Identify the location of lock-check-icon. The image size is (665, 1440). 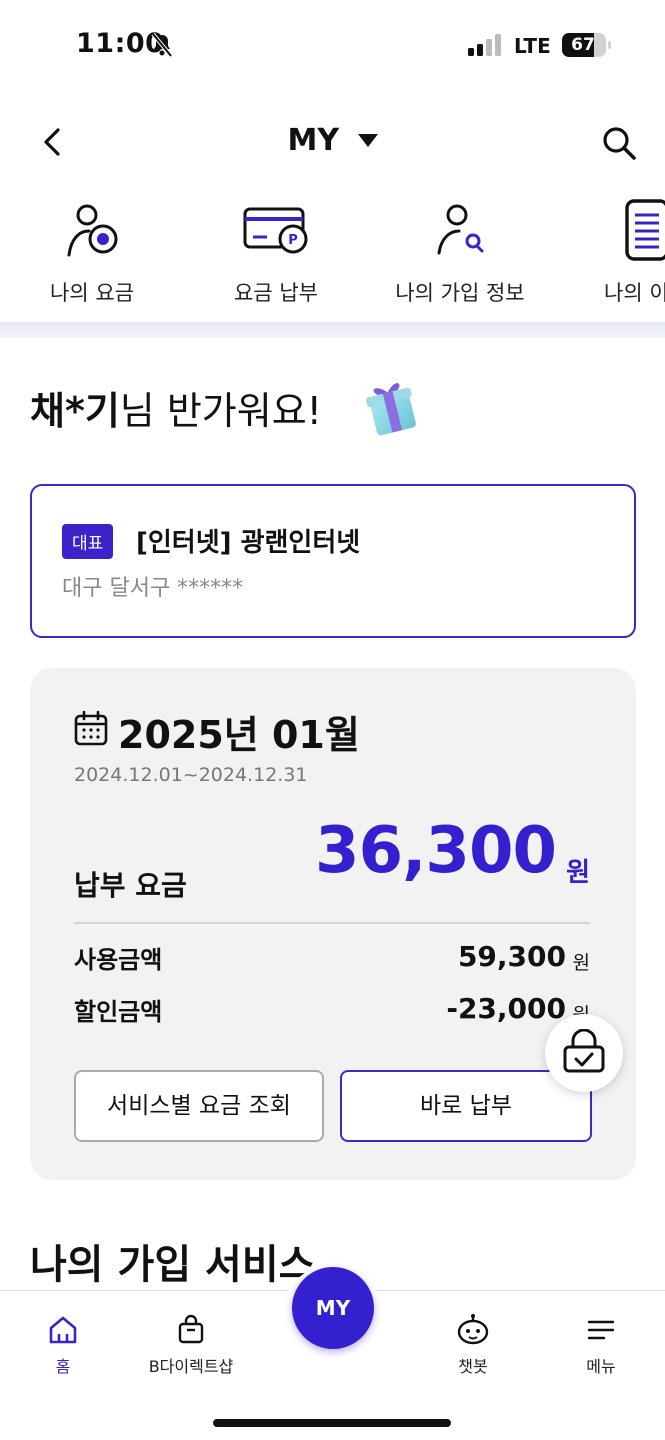
(584, 1051).